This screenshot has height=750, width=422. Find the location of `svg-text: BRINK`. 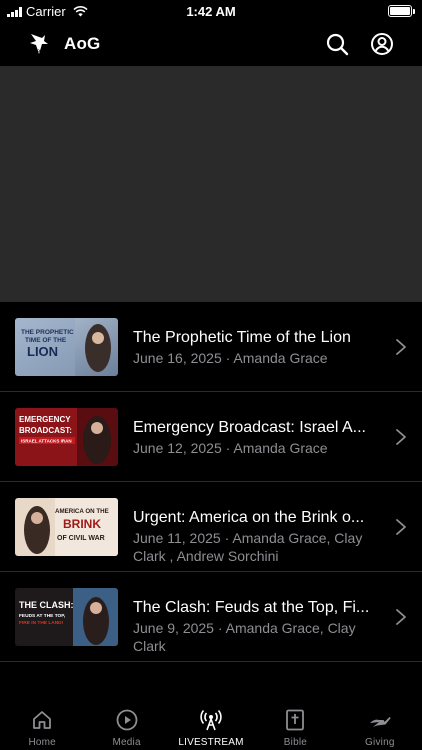

svg-text: BRINK is located at coordinates (82, 524).